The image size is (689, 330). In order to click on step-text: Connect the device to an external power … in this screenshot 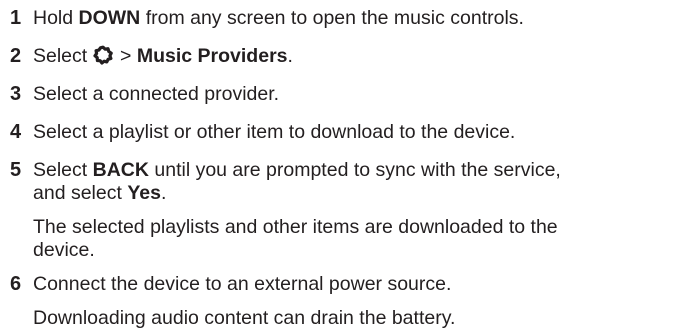, I will do `click(242, 284)`.